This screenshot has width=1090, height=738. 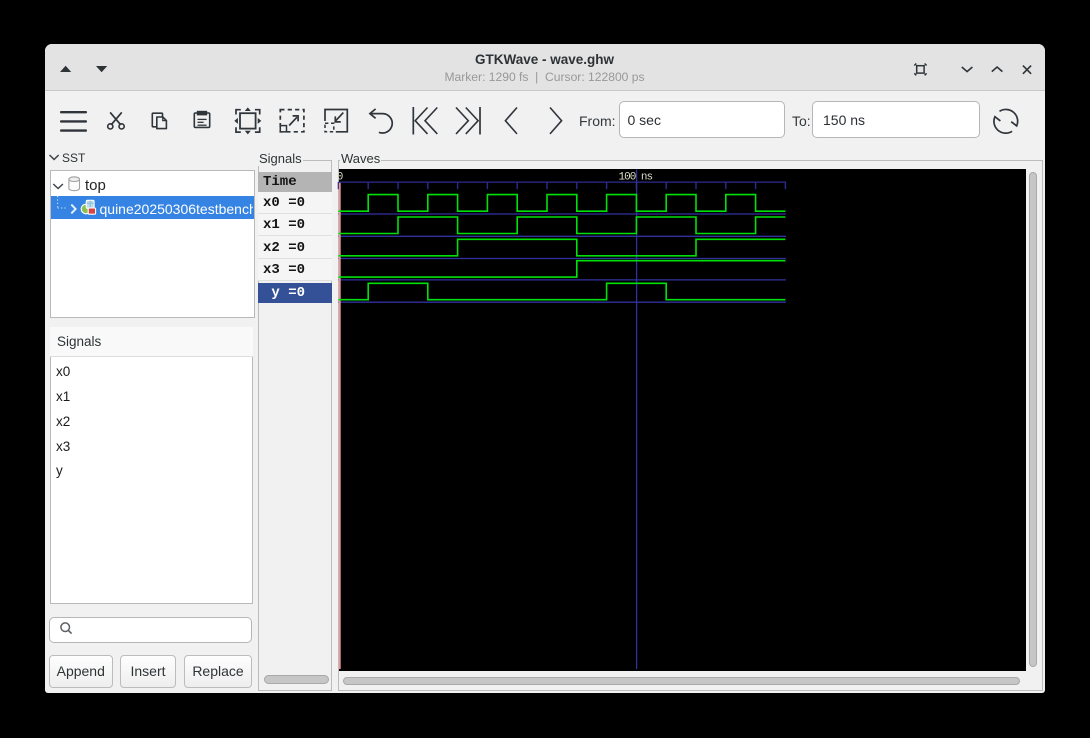 What do you see at coordinates (340, 178) in the screenshot?
I see `svg-text: 0` at bounding box center [340, 178].